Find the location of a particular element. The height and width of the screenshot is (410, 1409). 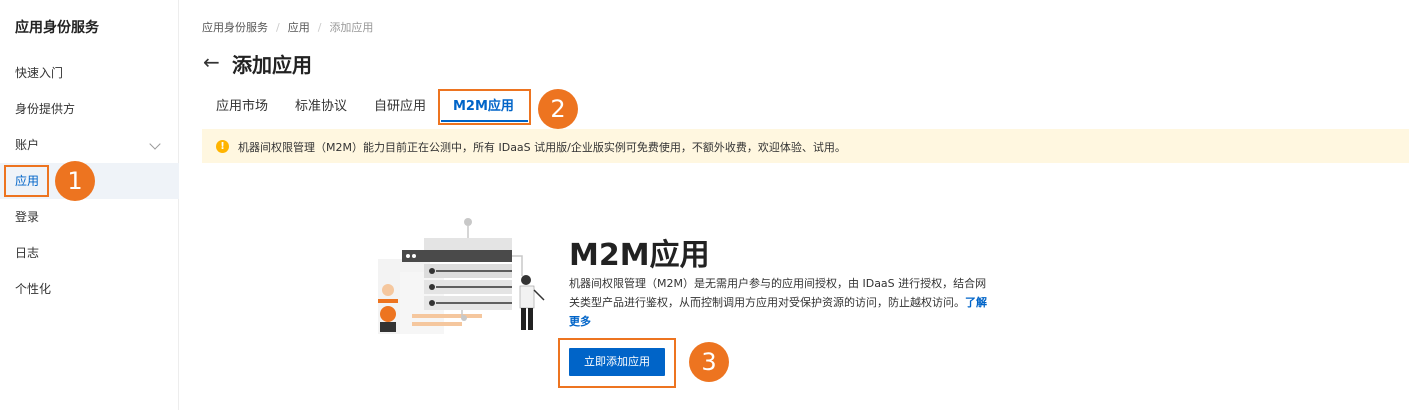

sidebar-item-label: 账户 is located at coordinates (27, 145).